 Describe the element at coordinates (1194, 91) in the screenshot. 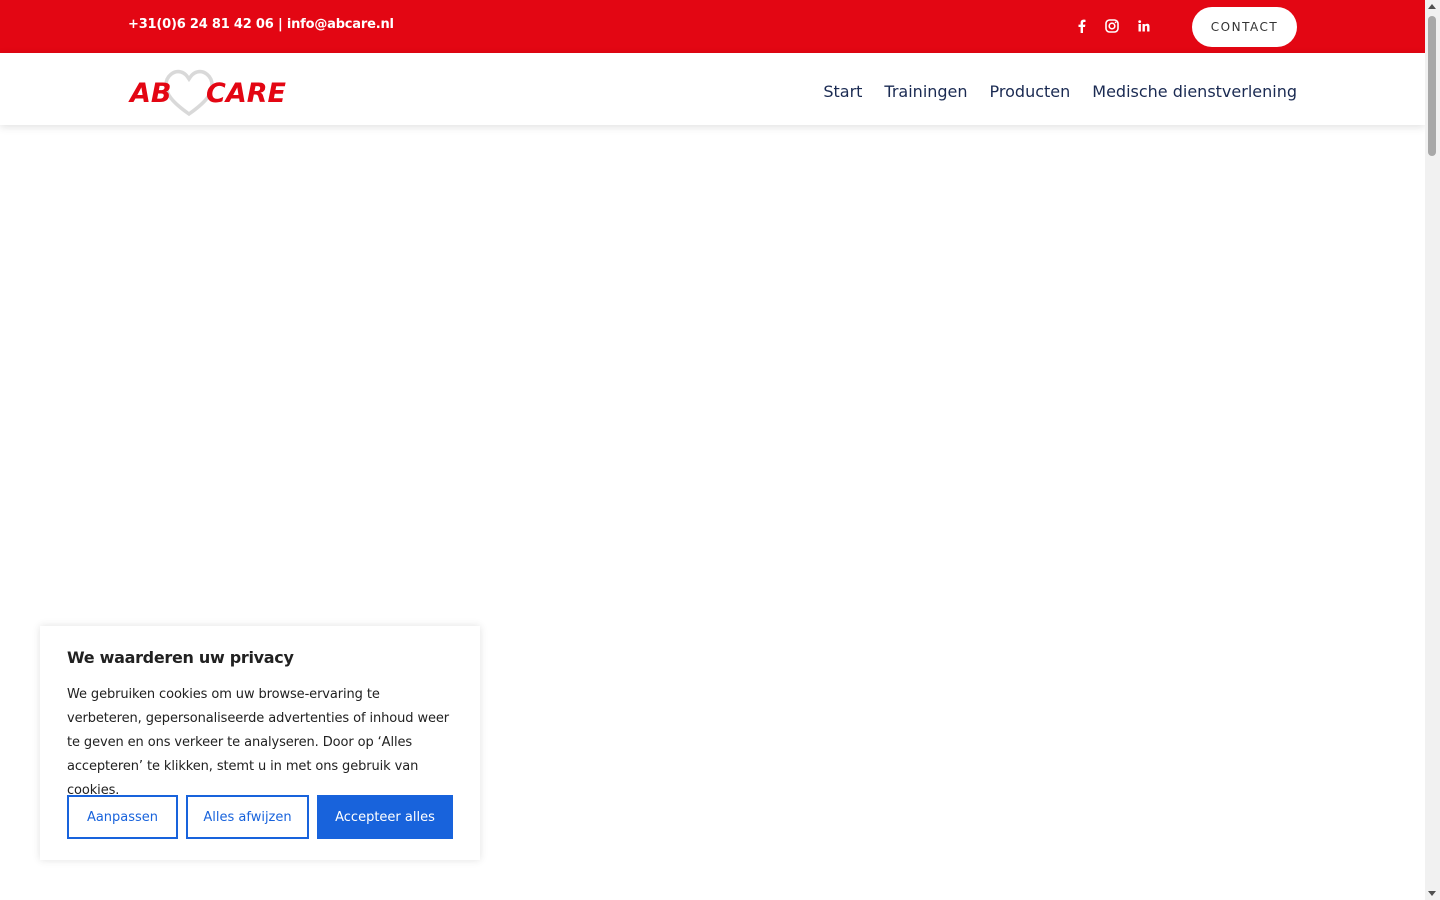

I see `nav-item-medische-dienstverlening: Medische dienstverlening` at that location.